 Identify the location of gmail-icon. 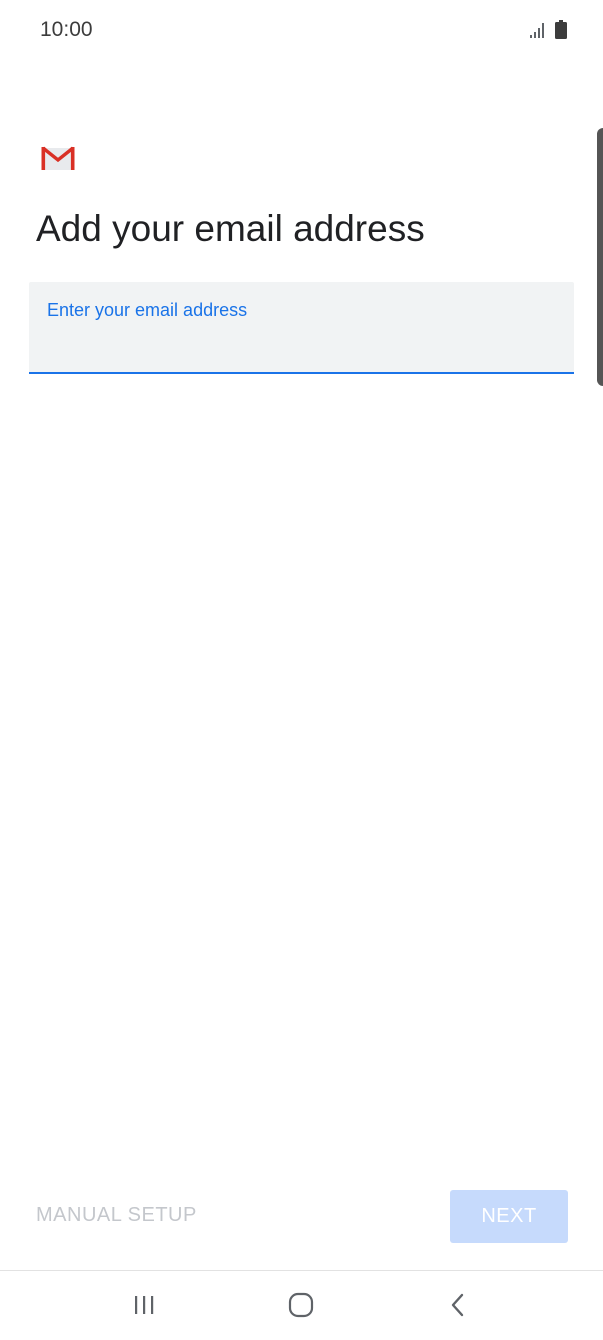
(58, 158).